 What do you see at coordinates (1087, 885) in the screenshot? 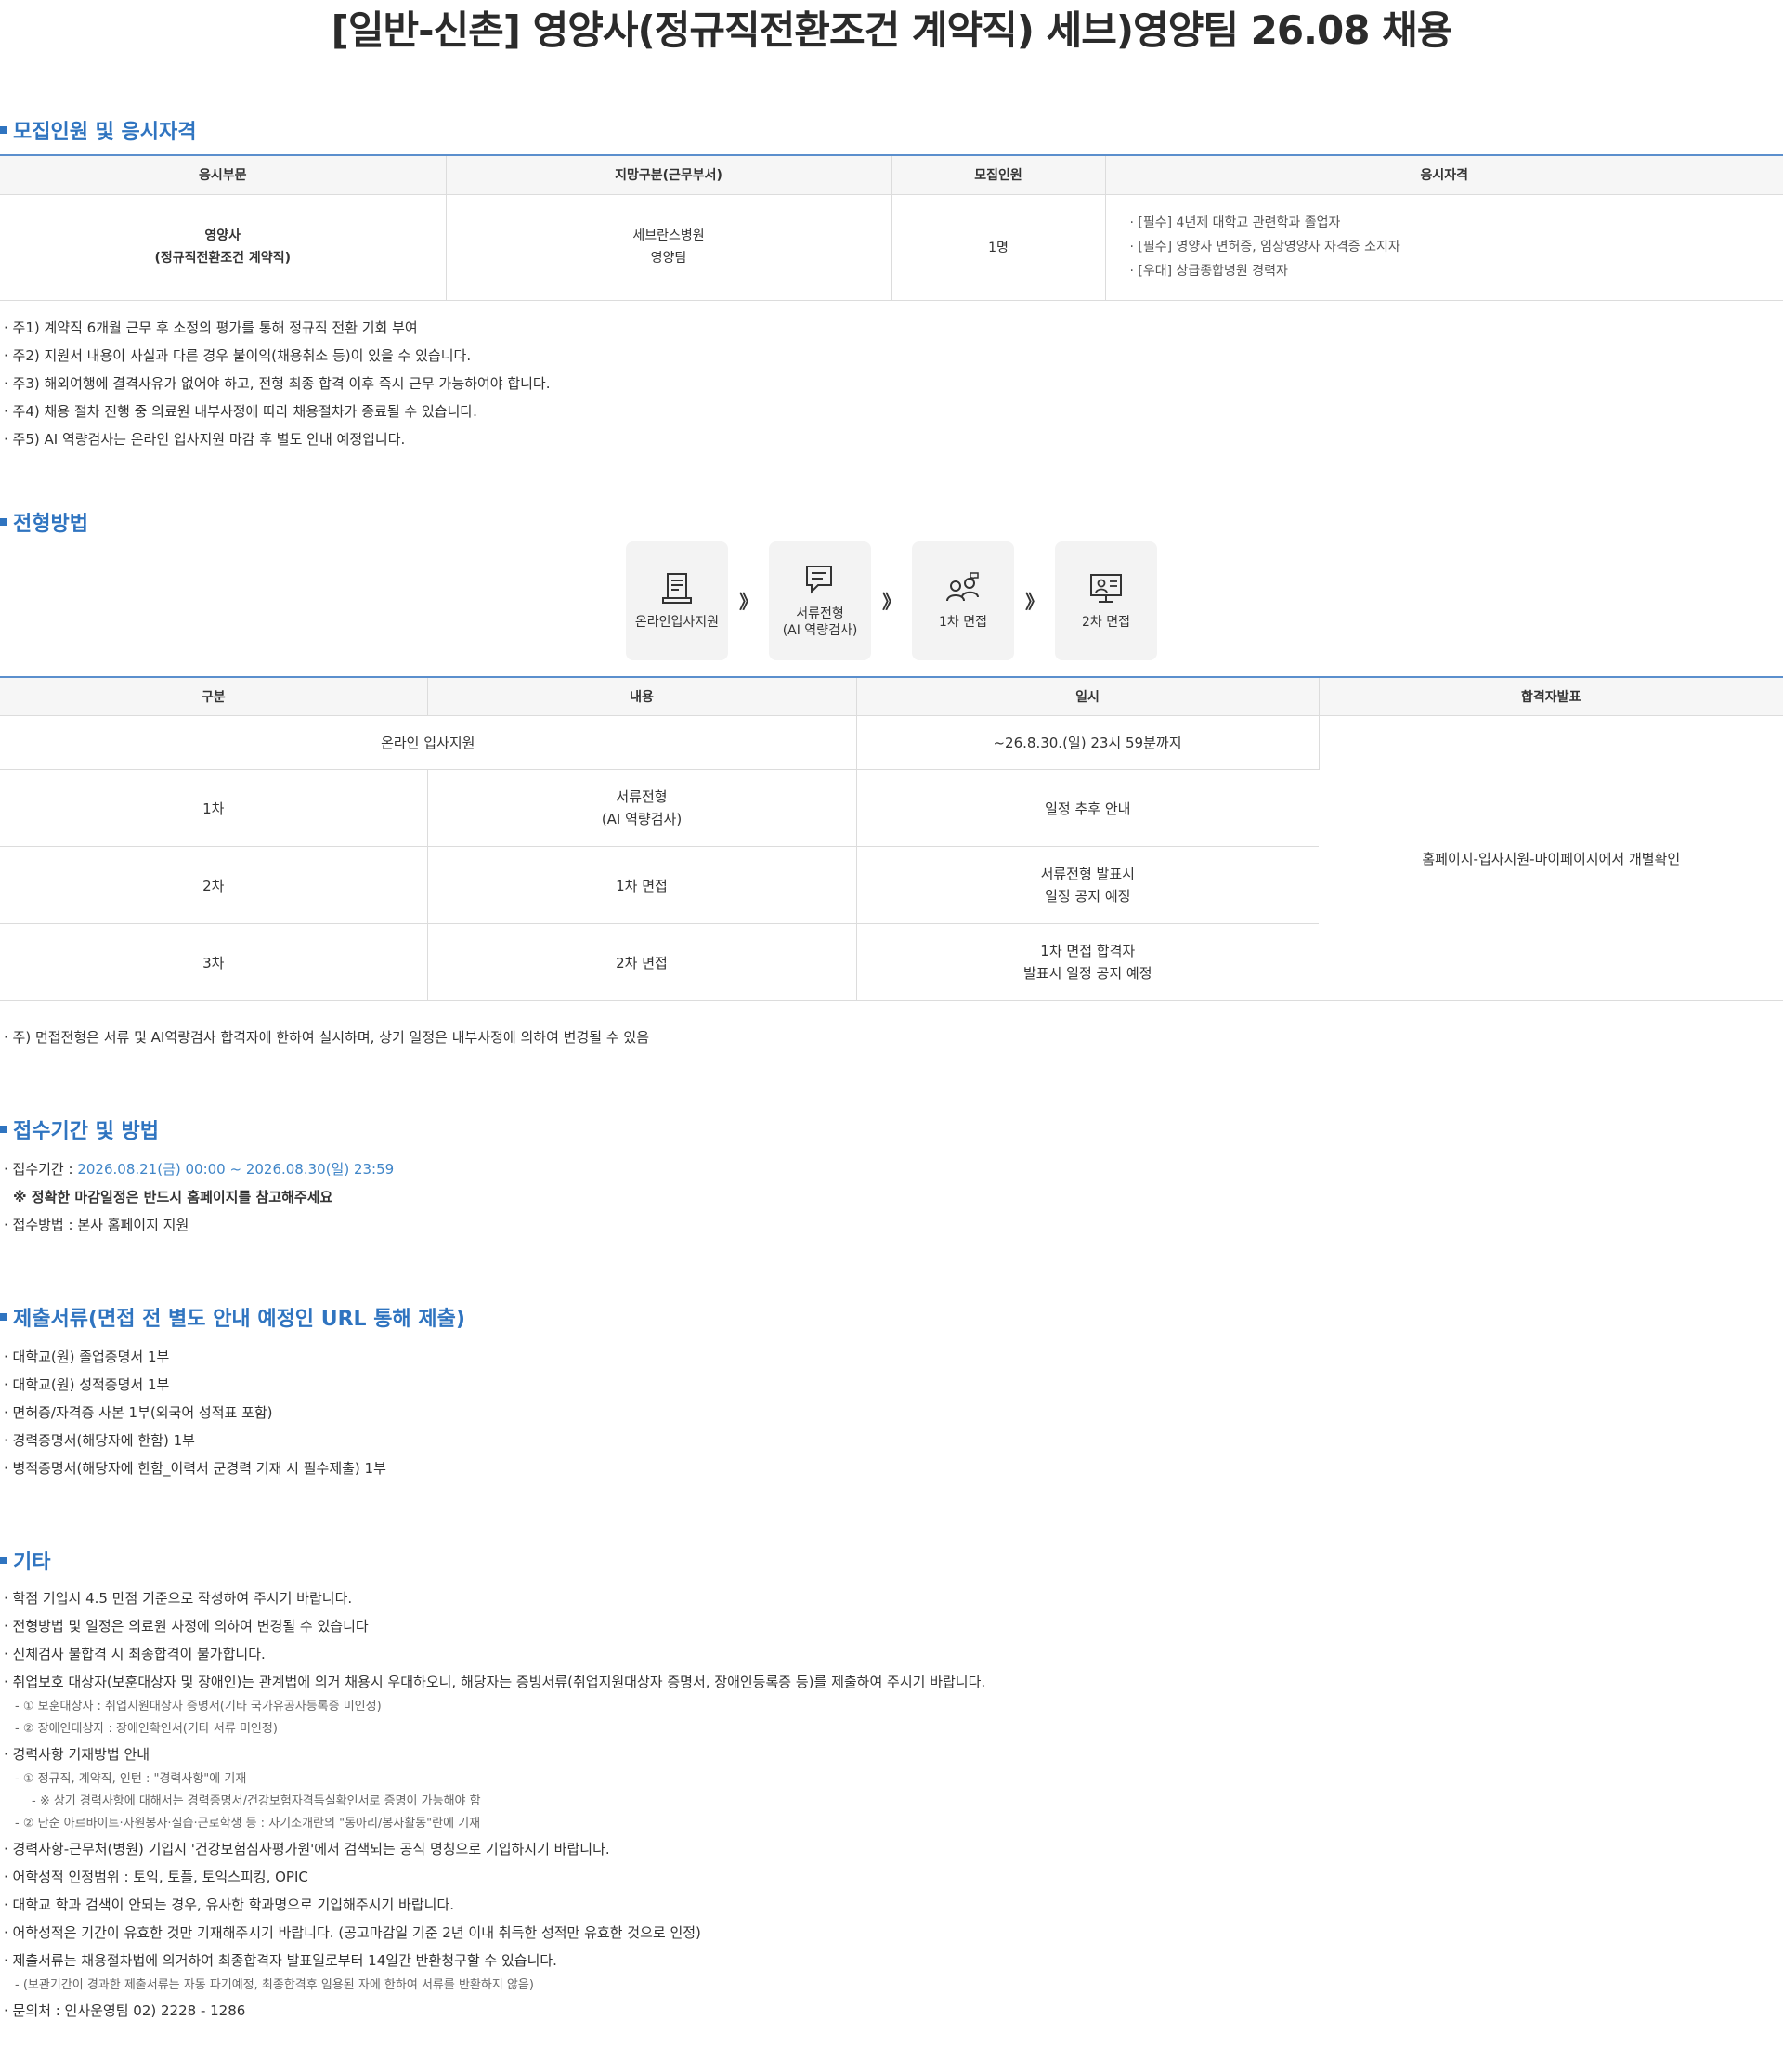
I see `date-cell: 서류전형 발표시 일정 공지 예정` at bounding box center [1087, 885].